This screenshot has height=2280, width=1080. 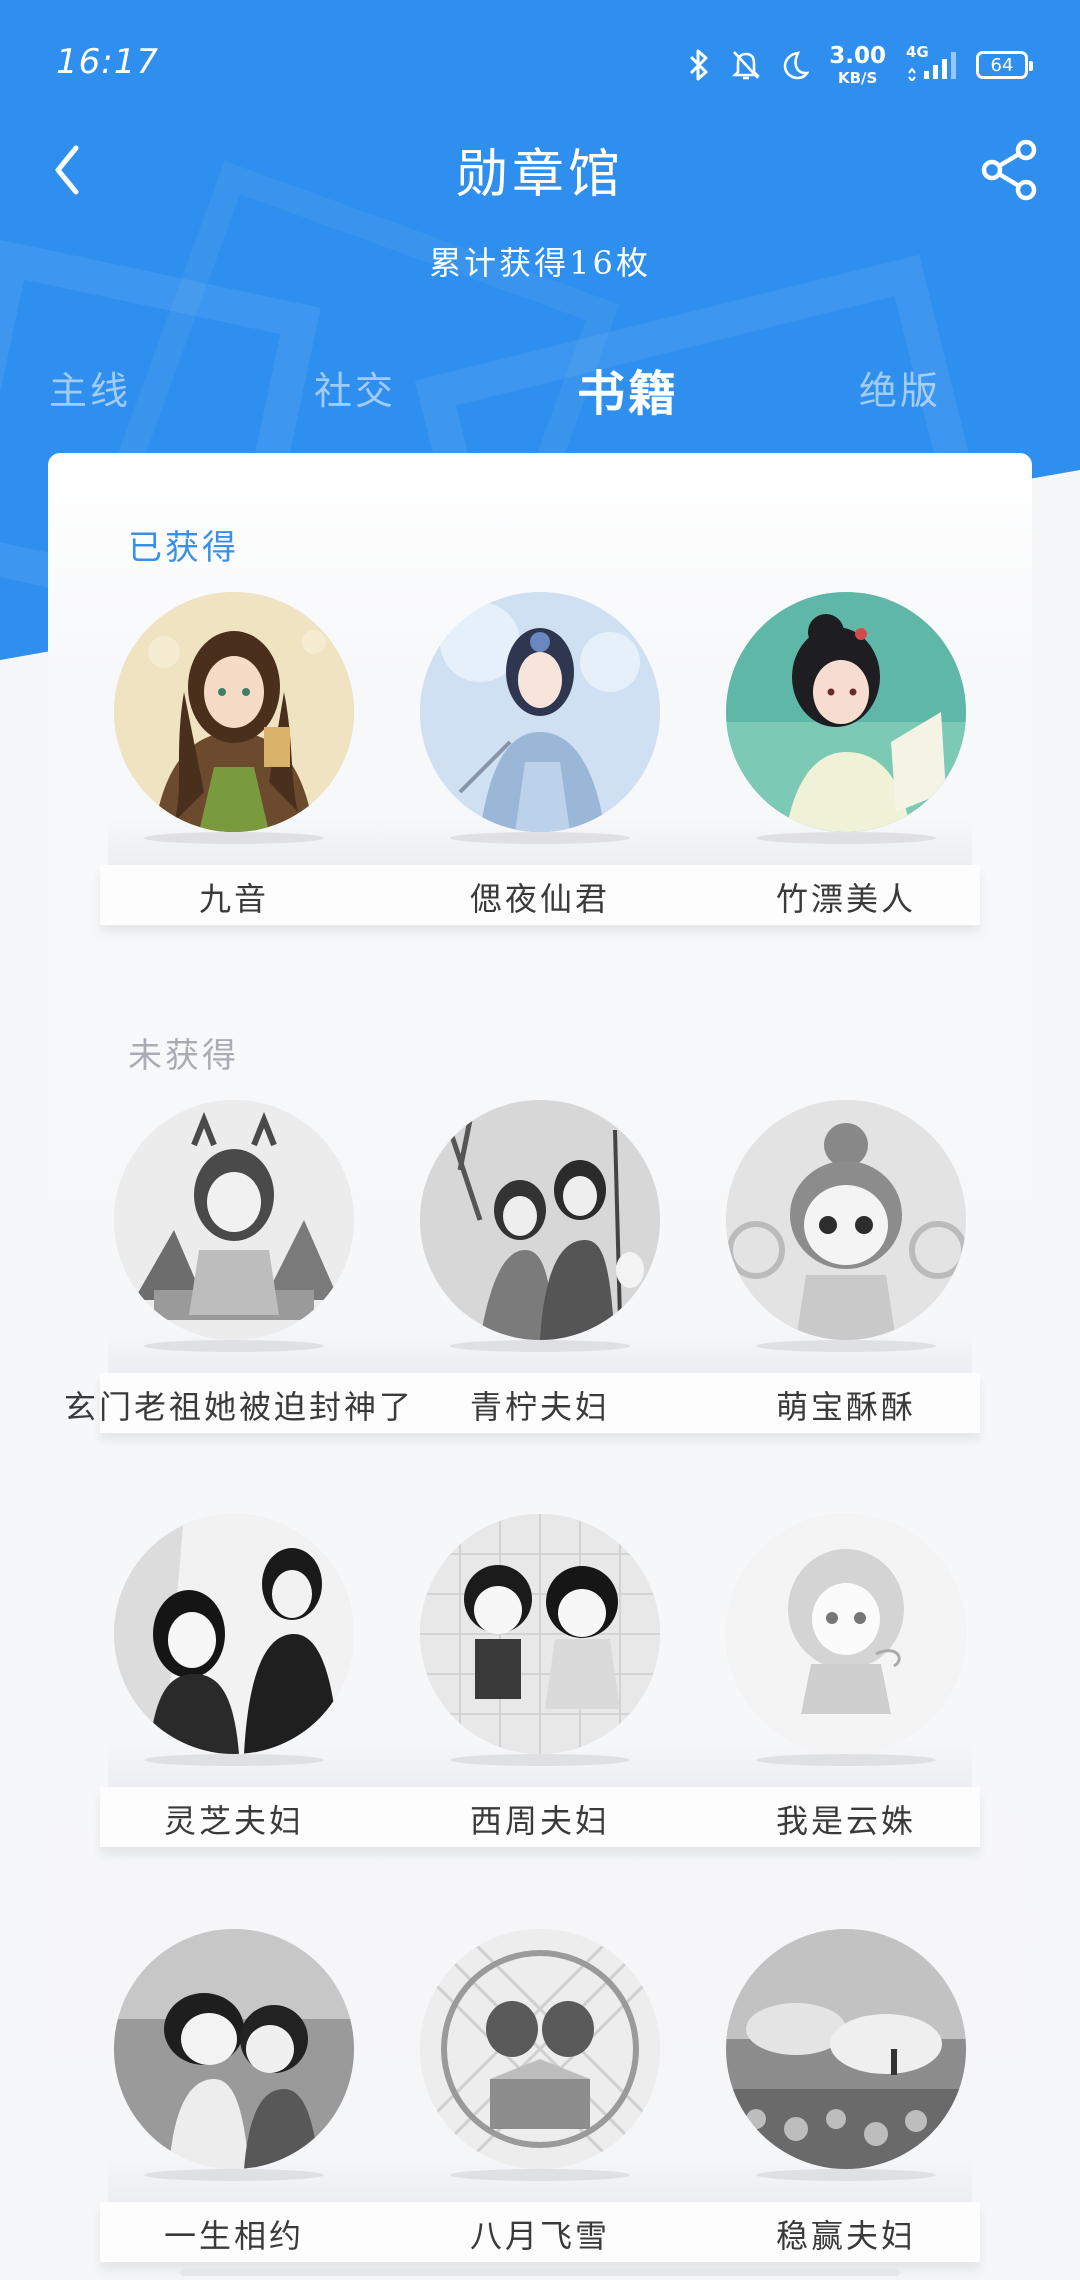 What do you see at coordinates (539, 1407) in the screenshot?
I see `badge-name: 青柠夫妇` at bounding box center [539, 1407].